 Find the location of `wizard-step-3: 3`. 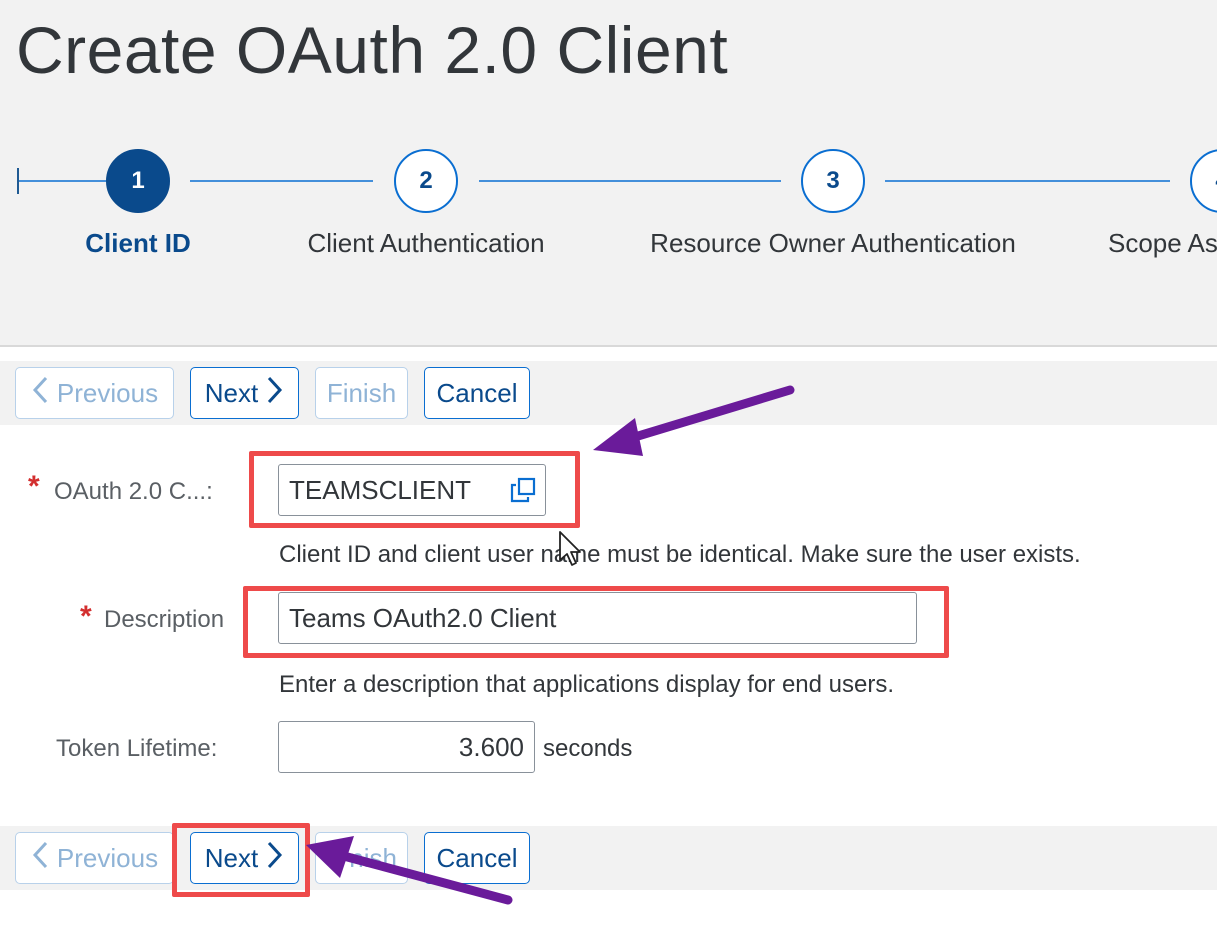

wizard-step-3: 3 is located at coordinates (833, 181).